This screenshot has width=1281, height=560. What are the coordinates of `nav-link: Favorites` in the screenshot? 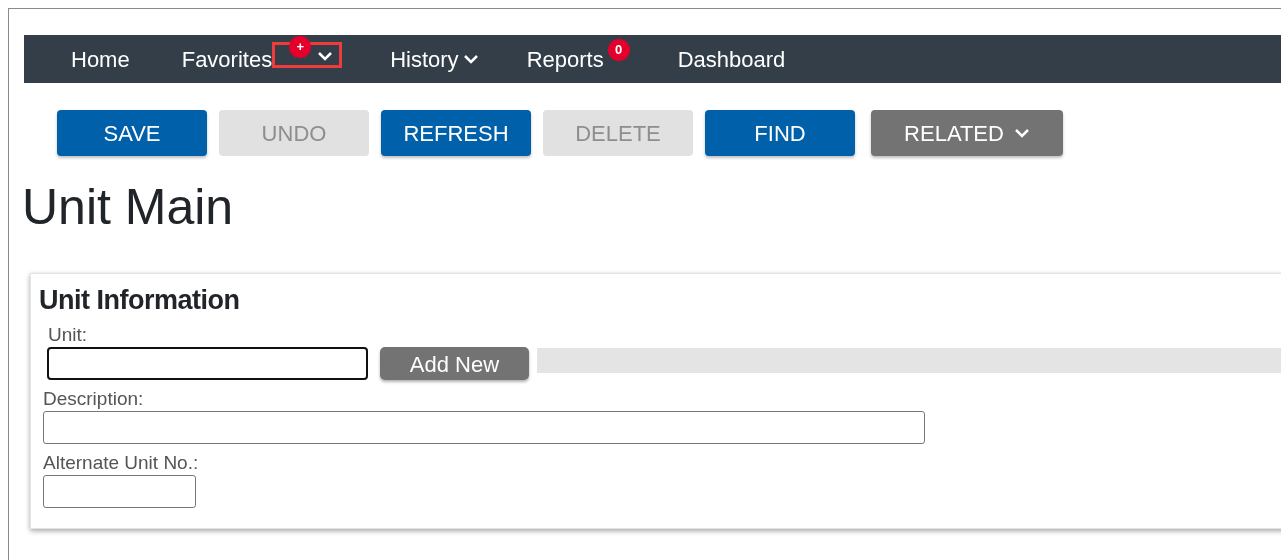 It's located at (227, 59).